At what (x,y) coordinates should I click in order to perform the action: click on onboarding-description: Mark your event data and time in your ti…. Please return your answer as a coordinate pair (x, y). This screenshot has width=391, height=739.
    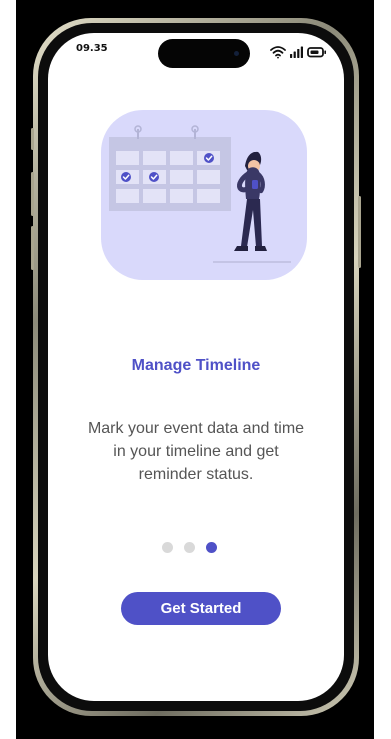
    Looking at the image, I should click on (196, 451).